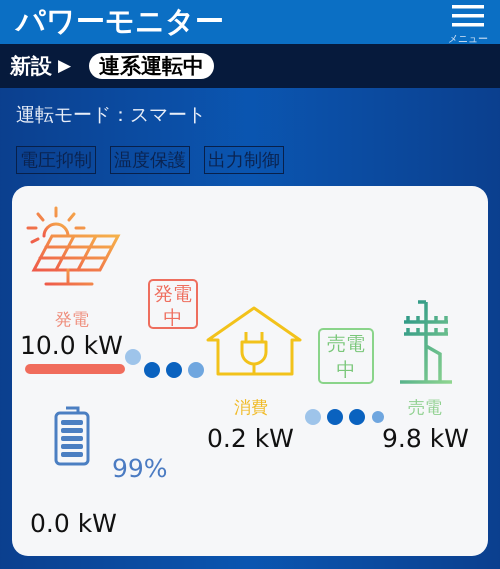  Describe the element at coordinates (73, 523) in the screenshot. I see `battery-value: 0.0 kW` at that location.